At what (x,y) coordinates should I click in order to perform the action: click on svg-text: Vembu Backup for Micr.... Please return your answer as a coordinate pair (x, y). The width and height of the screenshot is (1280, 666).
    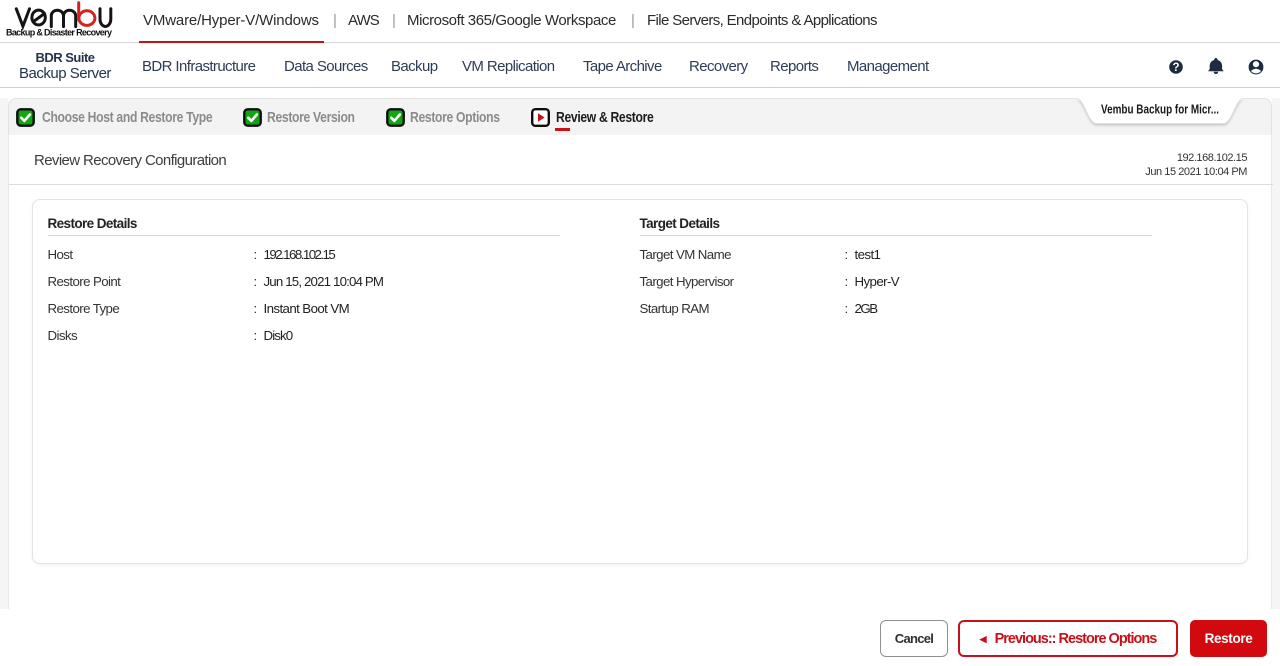
    Looking at the image, I should click on (1160, 110).